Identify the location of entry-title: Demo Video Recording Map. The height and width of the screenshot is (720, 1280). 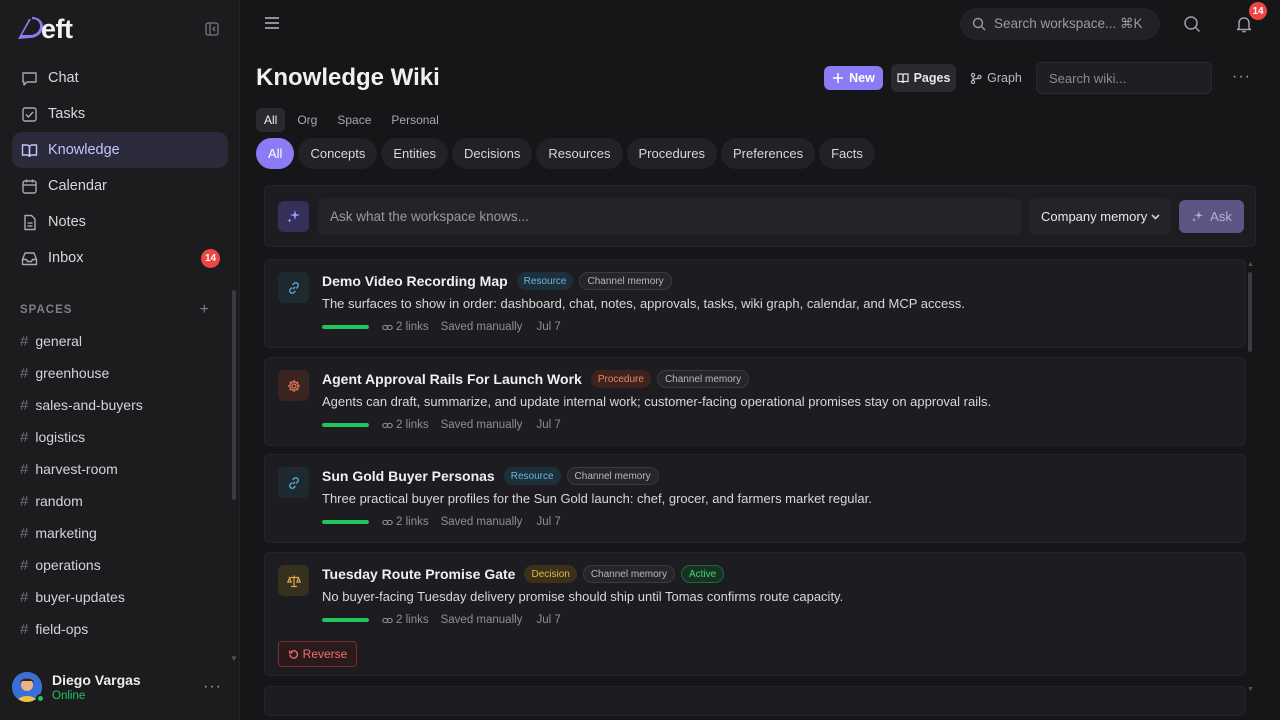
(415, 281).